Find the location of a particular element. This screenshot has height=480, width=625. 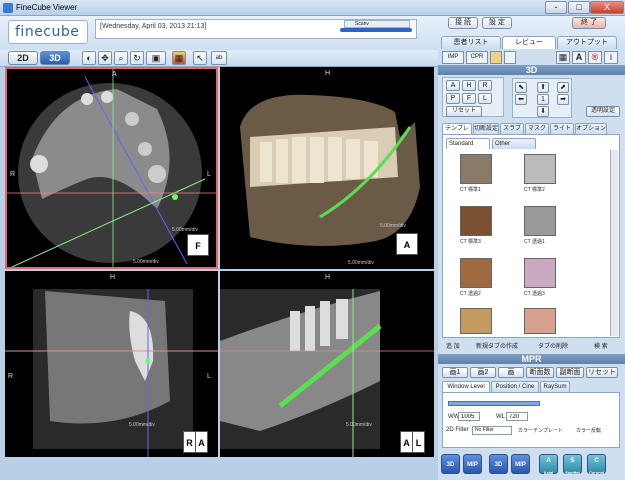

color-template-checkbox: カラーテンプレート is located at coordinates (540, 430).